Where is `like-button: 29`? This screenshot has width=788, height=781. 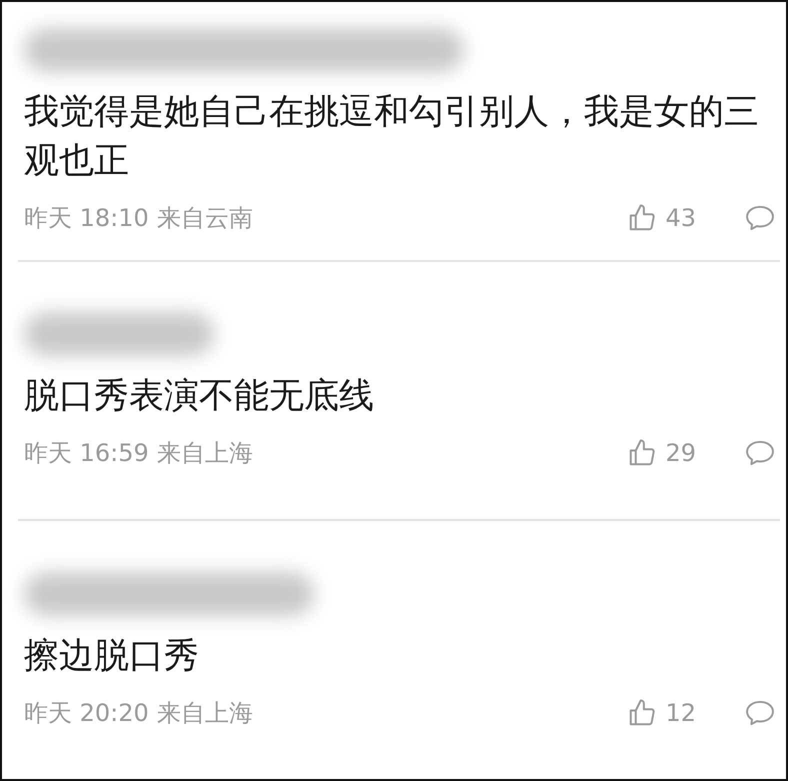 like-button: 29 is located at coordinates (661, 453).